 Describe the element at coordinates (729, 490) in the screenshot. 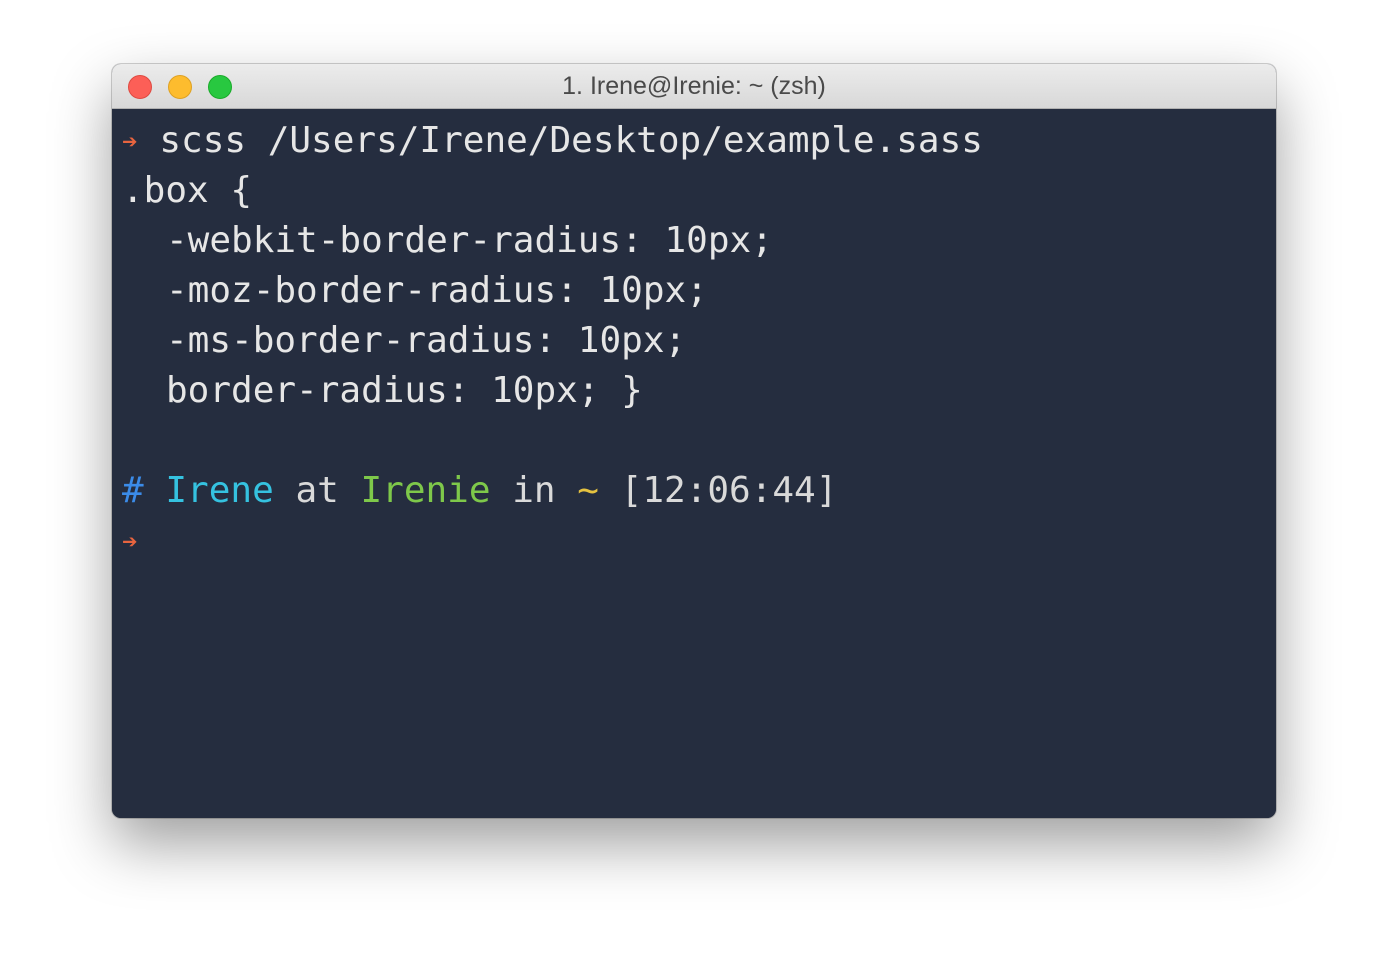

I see `status-time: [12:06:44]` at that location.